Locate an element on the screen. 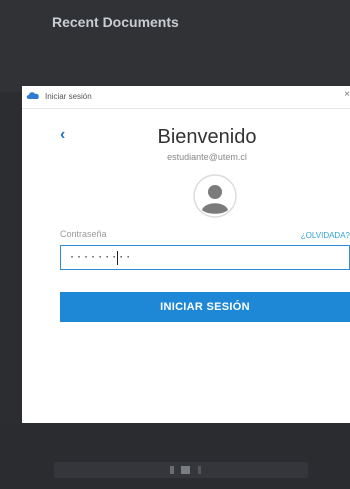 This screenshot has height=489, width=350. text-caret is located at coordinates (117, 258).